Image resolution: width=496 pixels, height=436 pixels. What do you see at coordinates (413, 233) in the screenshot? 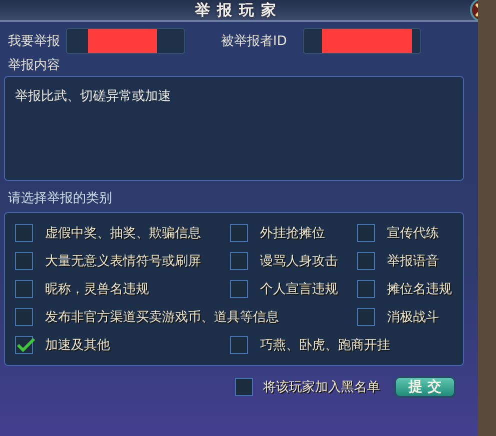
I see `checkbox-label: 宣传代练` at bounding box center [413, 233].